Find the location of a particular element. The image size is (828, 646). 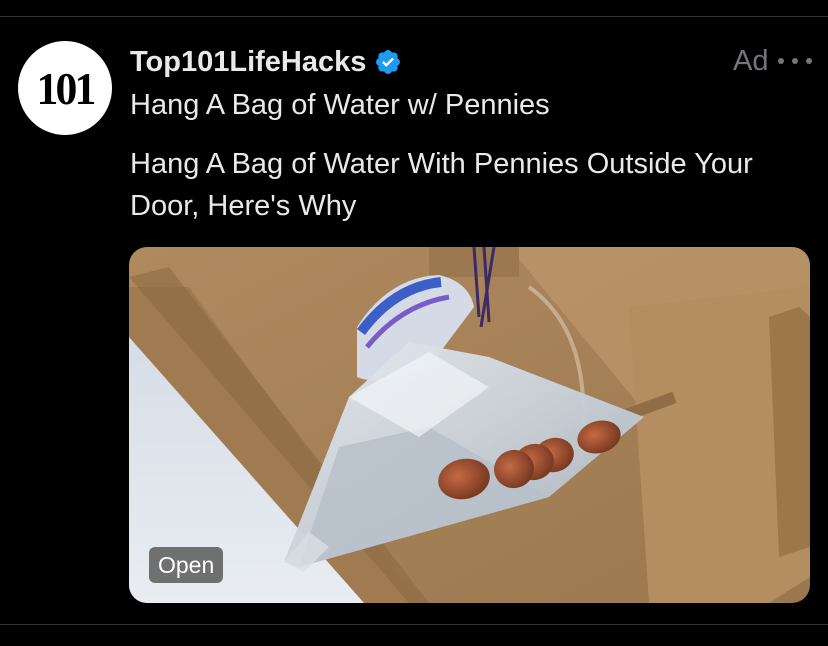

author-name: Top101LifeHacks is located at coordinates (248, 62).